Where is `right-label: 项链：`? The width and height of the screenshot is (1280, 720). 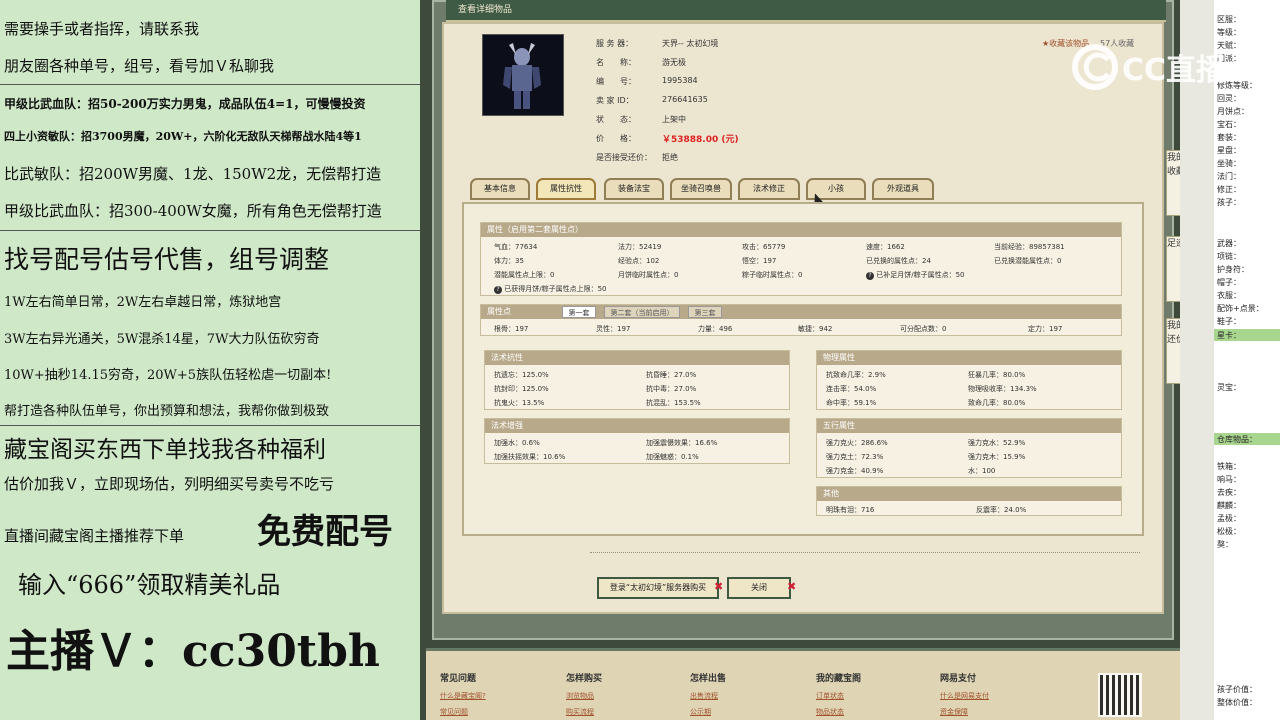 right-label: 项链： is located at coordinates (1229, 256).